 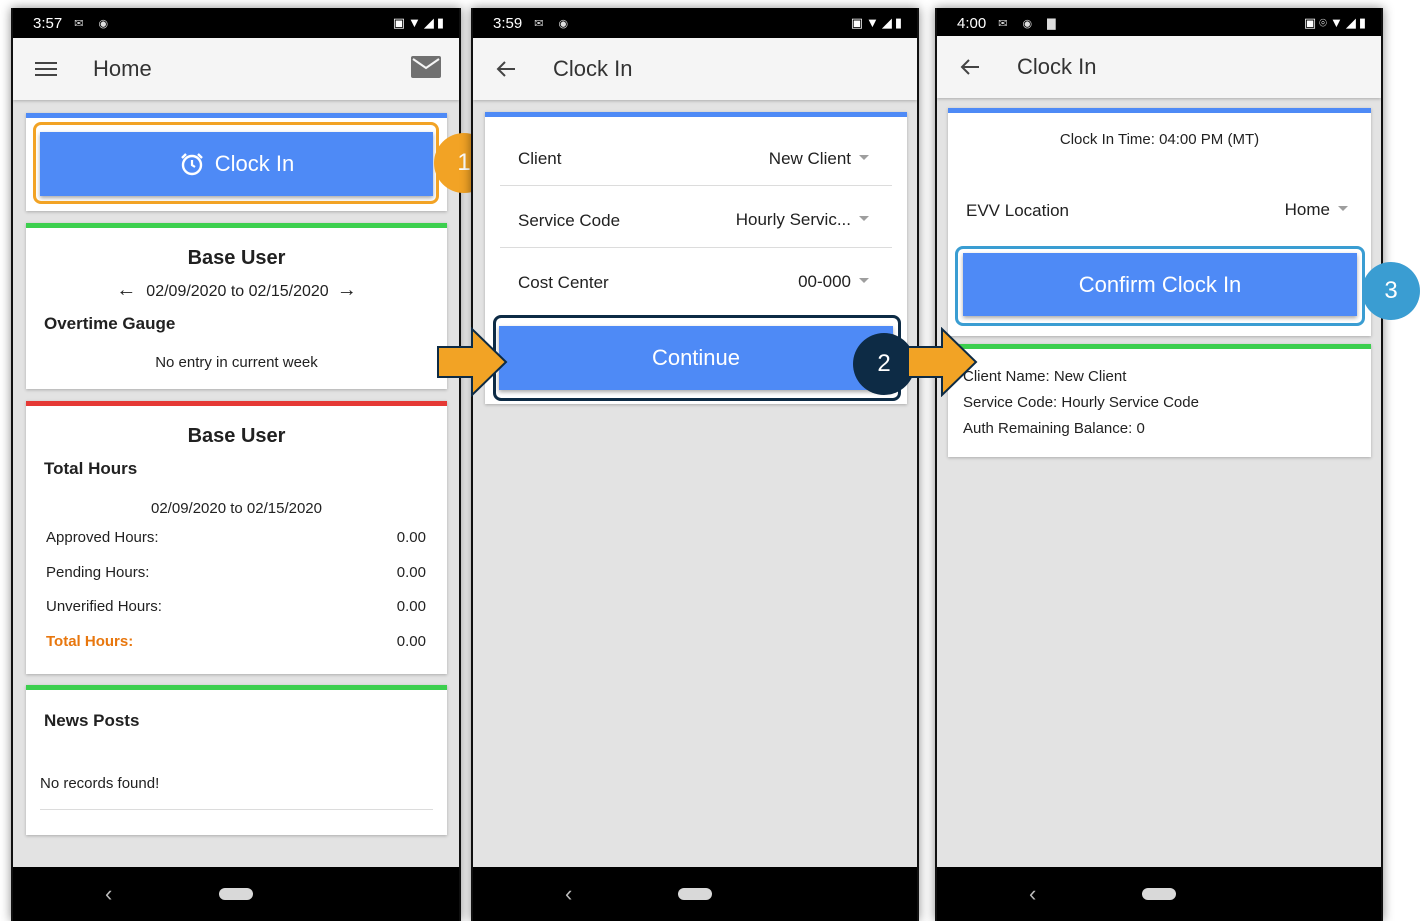 I want to click on highlight-frame-confirm, so click(x=1160, y=286).